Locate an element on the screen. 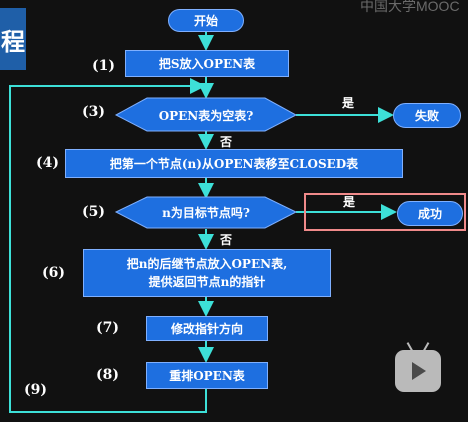  step5-number: (5) is located at coordinates (93, 212).